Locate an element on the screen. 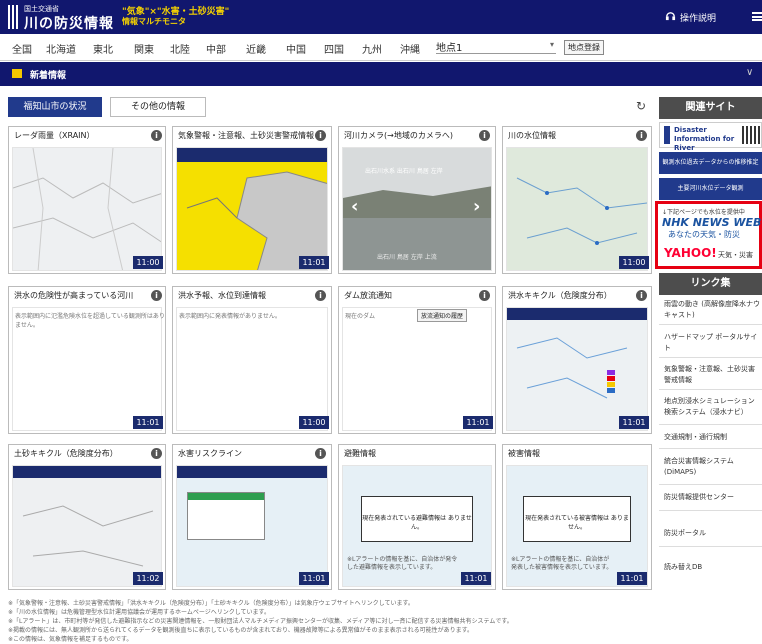 This screenshot has width=762, height=644. place-select: 地点1 ▾ is located at coordinates (496, 46).